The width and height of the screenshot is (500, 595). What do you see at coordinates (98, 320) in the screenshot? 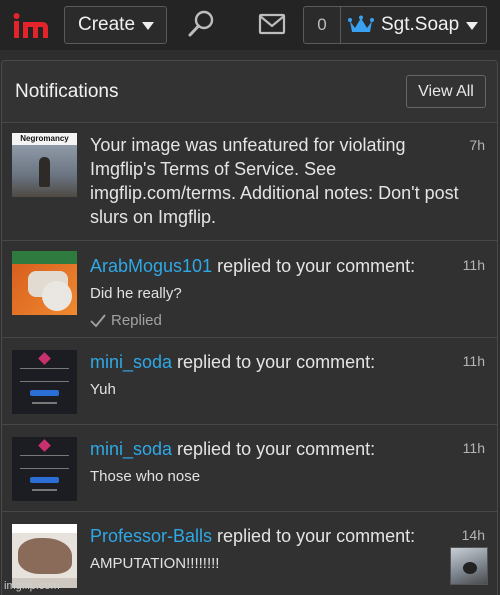
I see `checkmark-icon` at bounding box center [98, 320].